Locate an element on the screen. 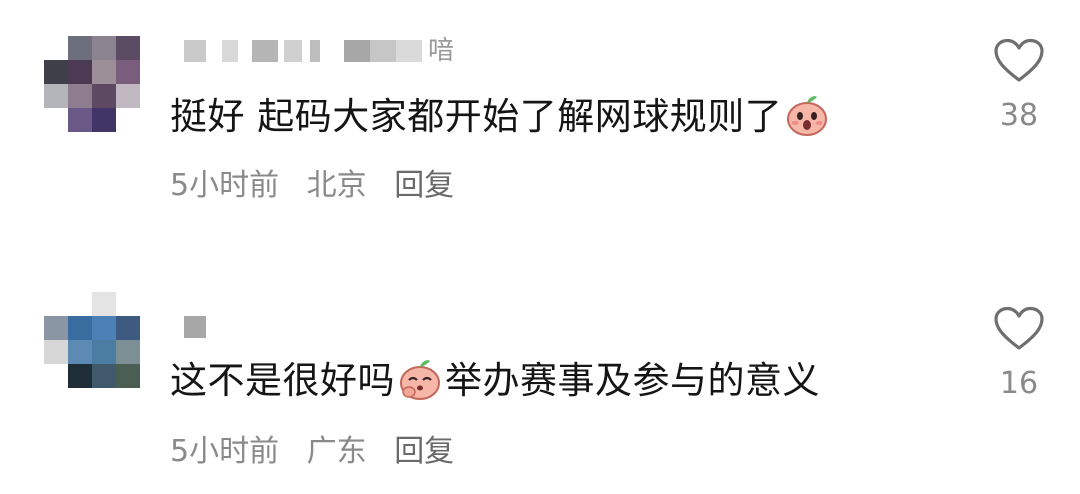  comment-meta: 5小时前 北京 回复 is located at coordinates (321, 182).